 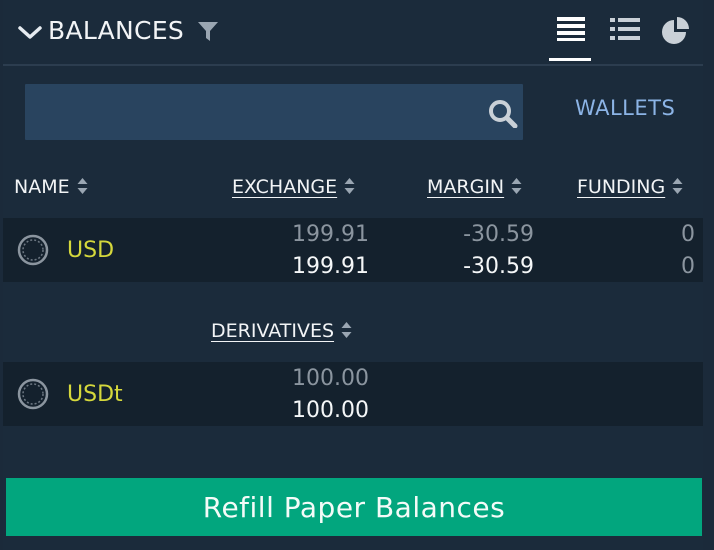 I want to click on exchange-available: 199.91, so click(x=330, y=266).